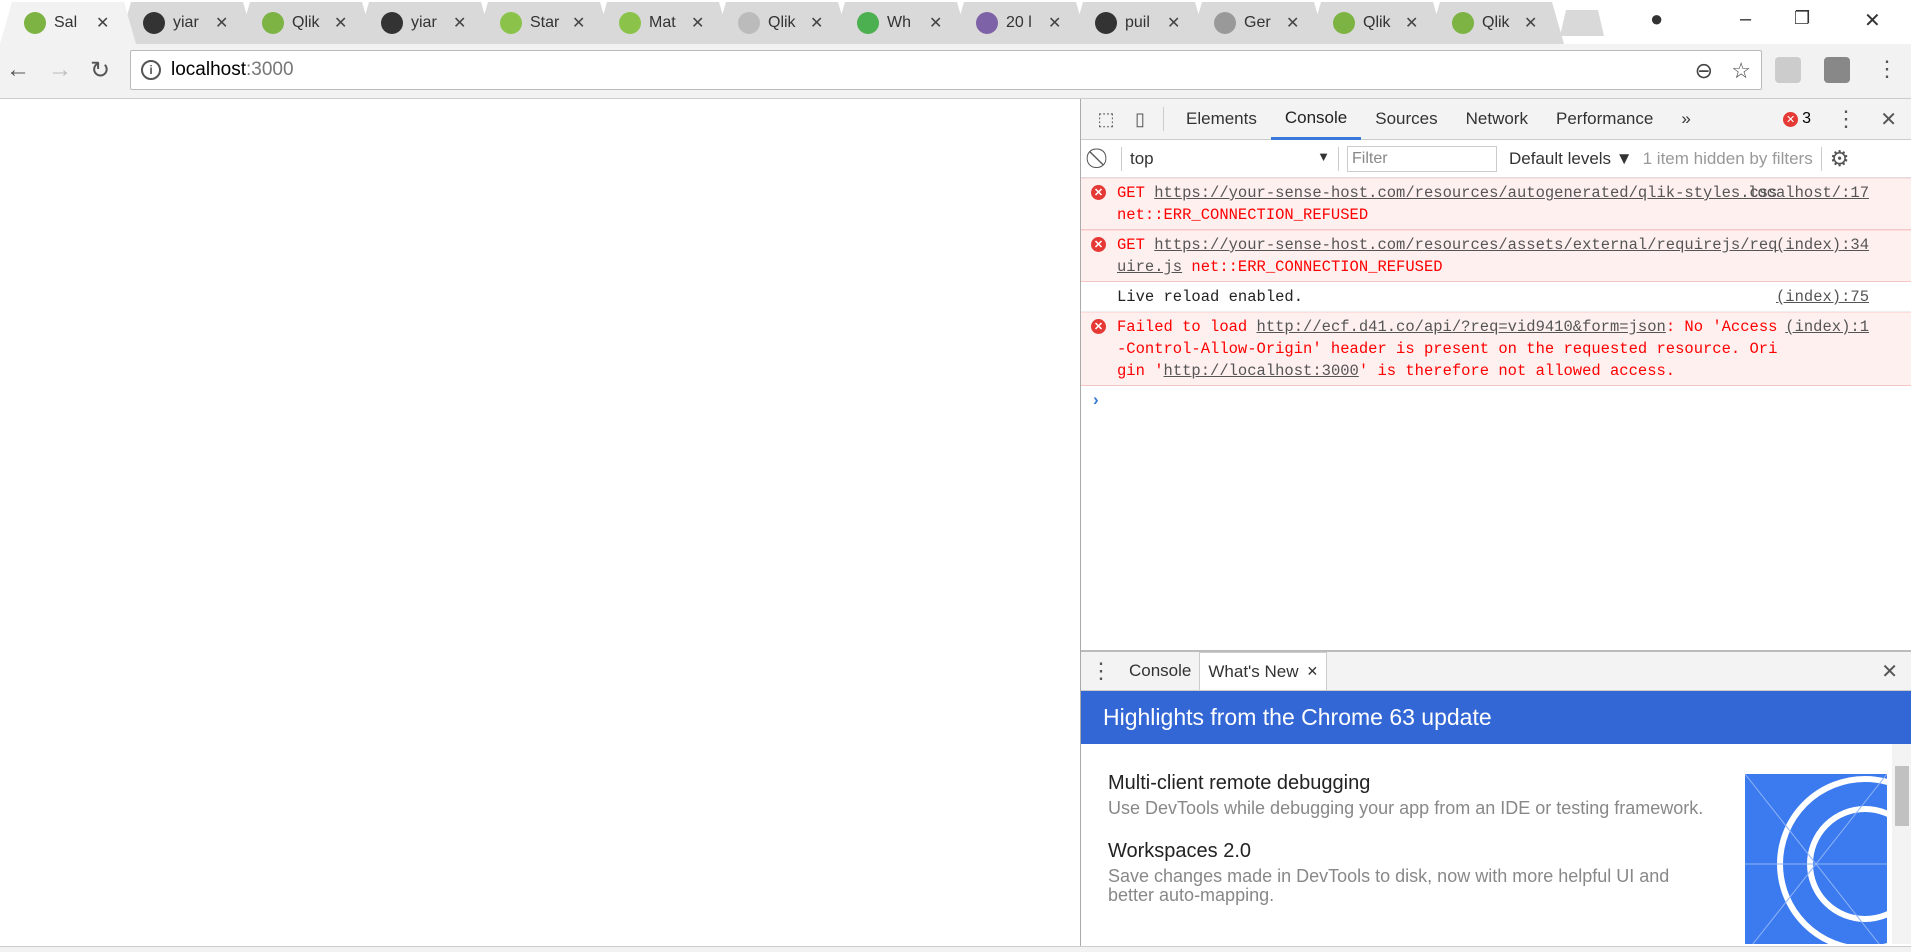  Describe the element at coordinates (1704, 71) in the screenshot. I see `zoom-out-icon: ⊖` at that location.